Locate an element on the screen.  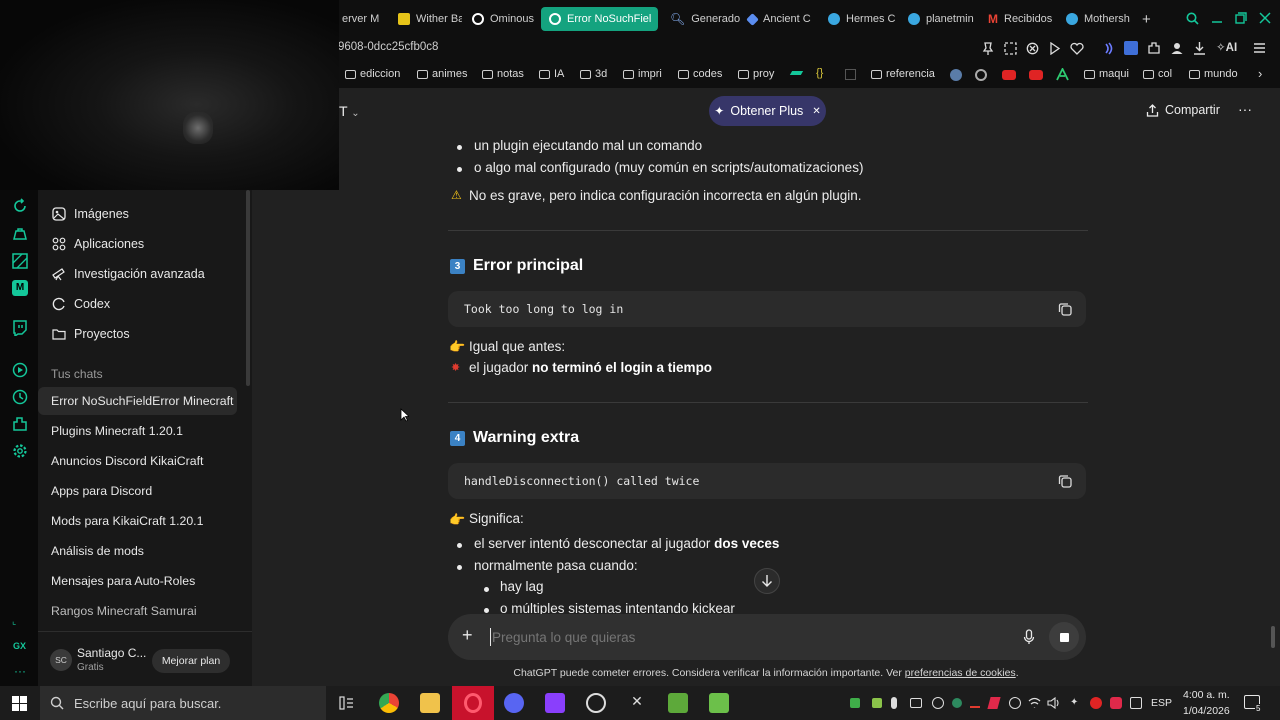
refresh-icon is located at coordinates (20, 206).